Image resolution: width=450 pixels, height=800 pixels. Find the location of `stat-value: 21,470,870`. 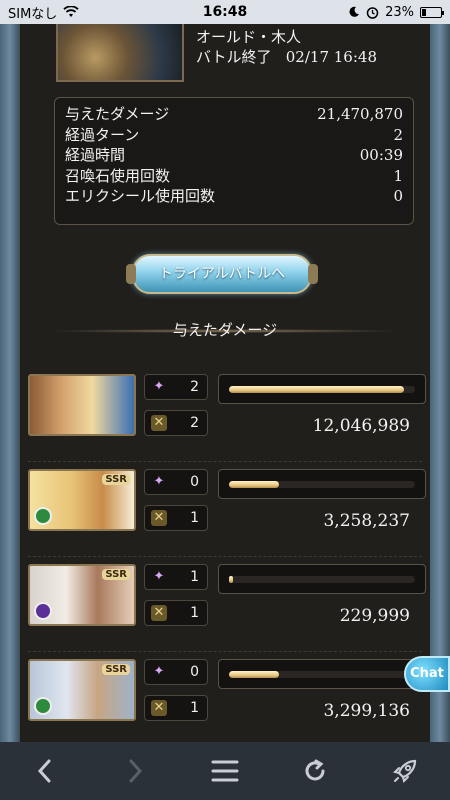

stat-value: 21,470,870 is located at coordinates (360, 114).